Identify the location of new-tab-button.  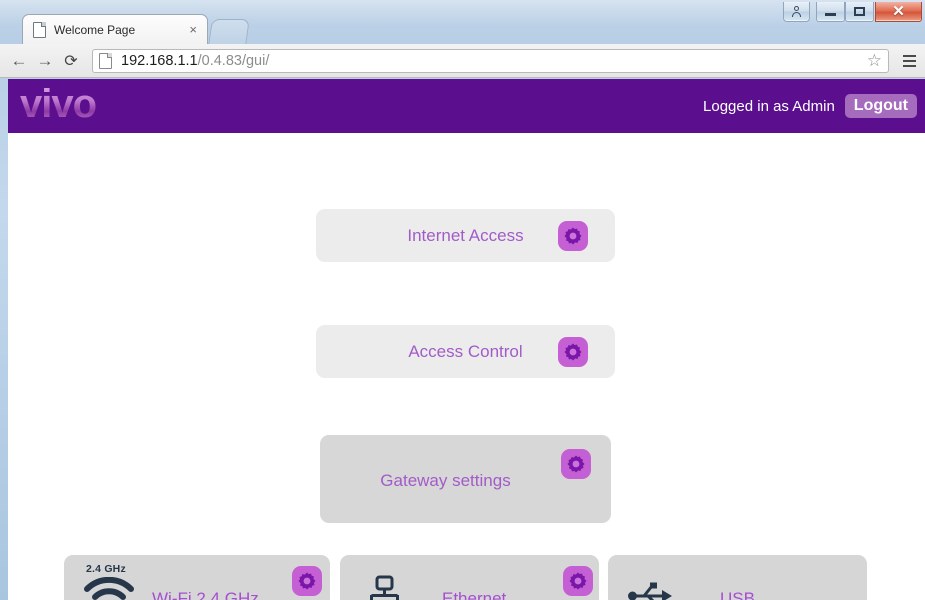
(229, 32).